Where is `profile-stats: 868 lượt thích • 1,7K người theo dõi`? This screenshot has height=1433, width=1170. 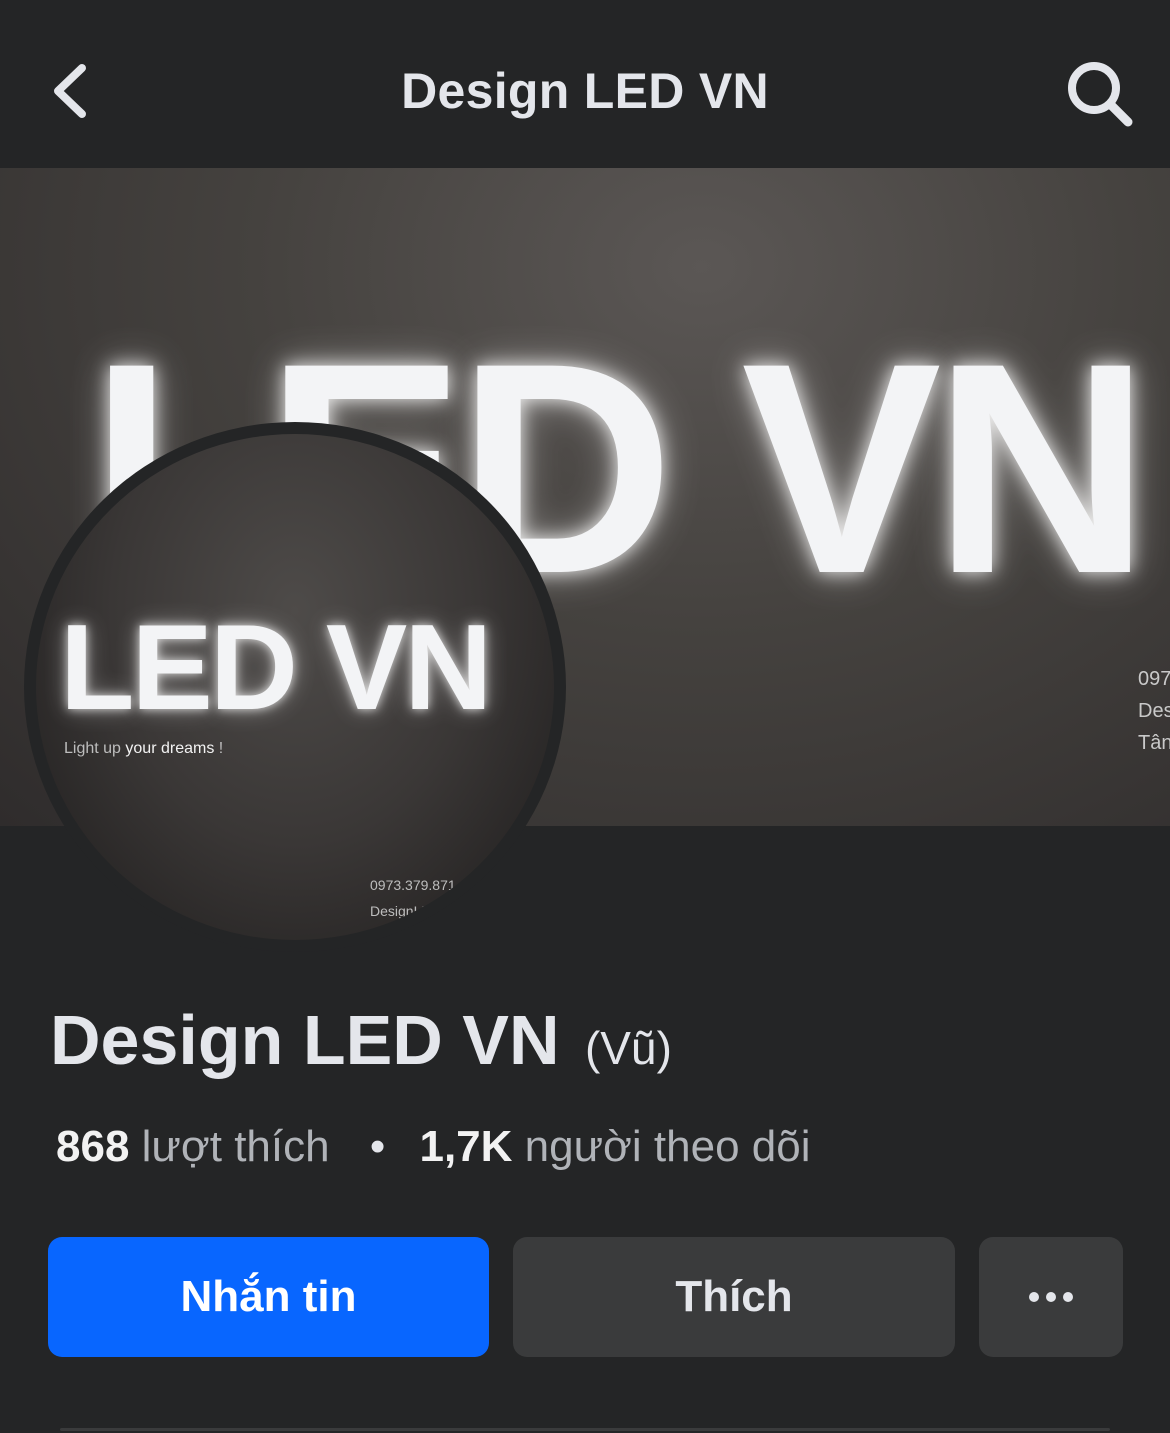 profile-stats: 868 lượt thích • 1,7K người theo dõi is located at coordinates (433, 1147).